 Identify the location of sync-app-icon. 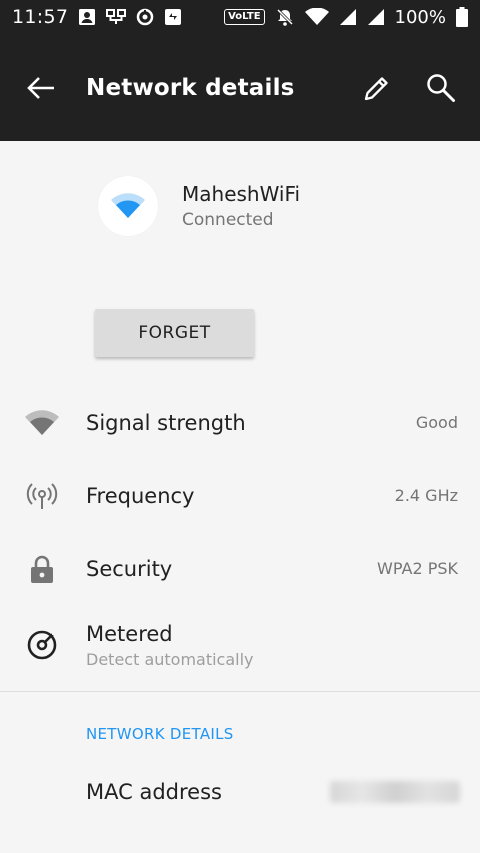
(145, 17).